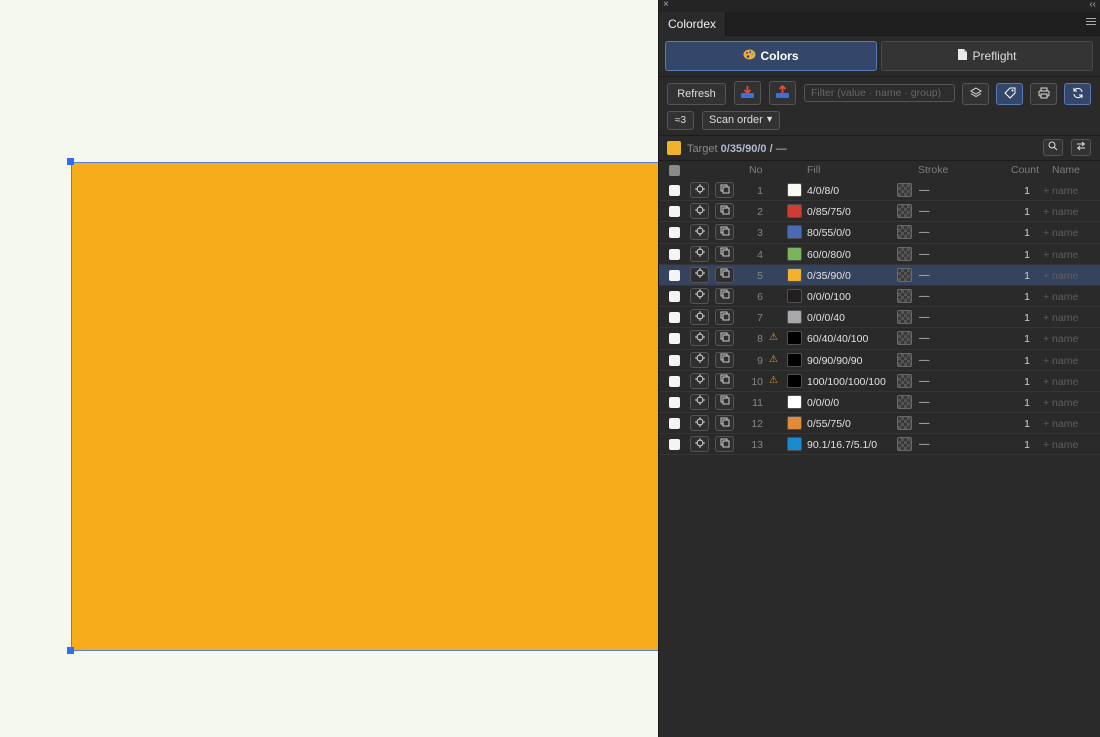 The height and width of the screenshot is (737, 1100). Describe the element at coordinates (1081, 147) in the screenshot. I see `swap-button` at that location.